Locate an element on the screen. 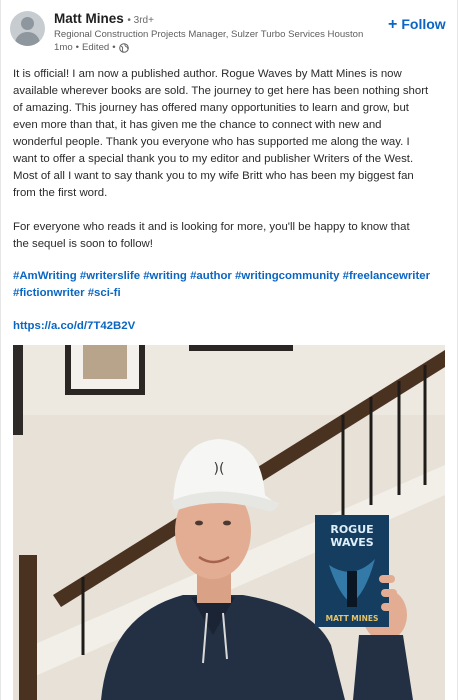 Image resolution: width=458 pixels, height=700 pixels. picture-photo is located at coordinates (105, 362).